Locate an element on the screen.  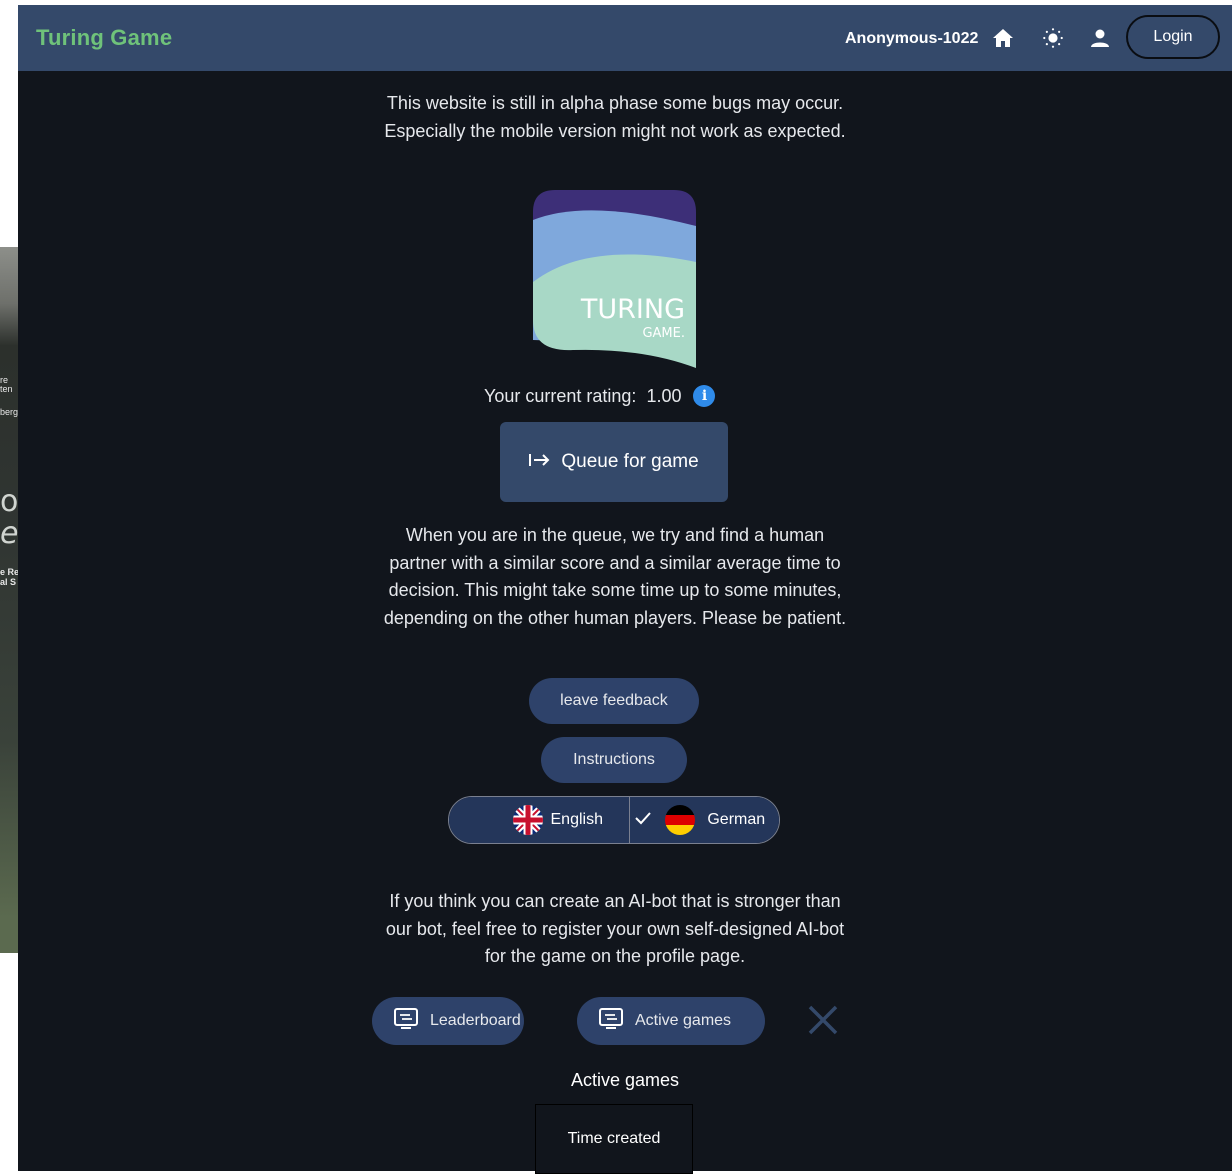
rating-label: Your current rating: 1.00 is located at coordinates (583, 395).